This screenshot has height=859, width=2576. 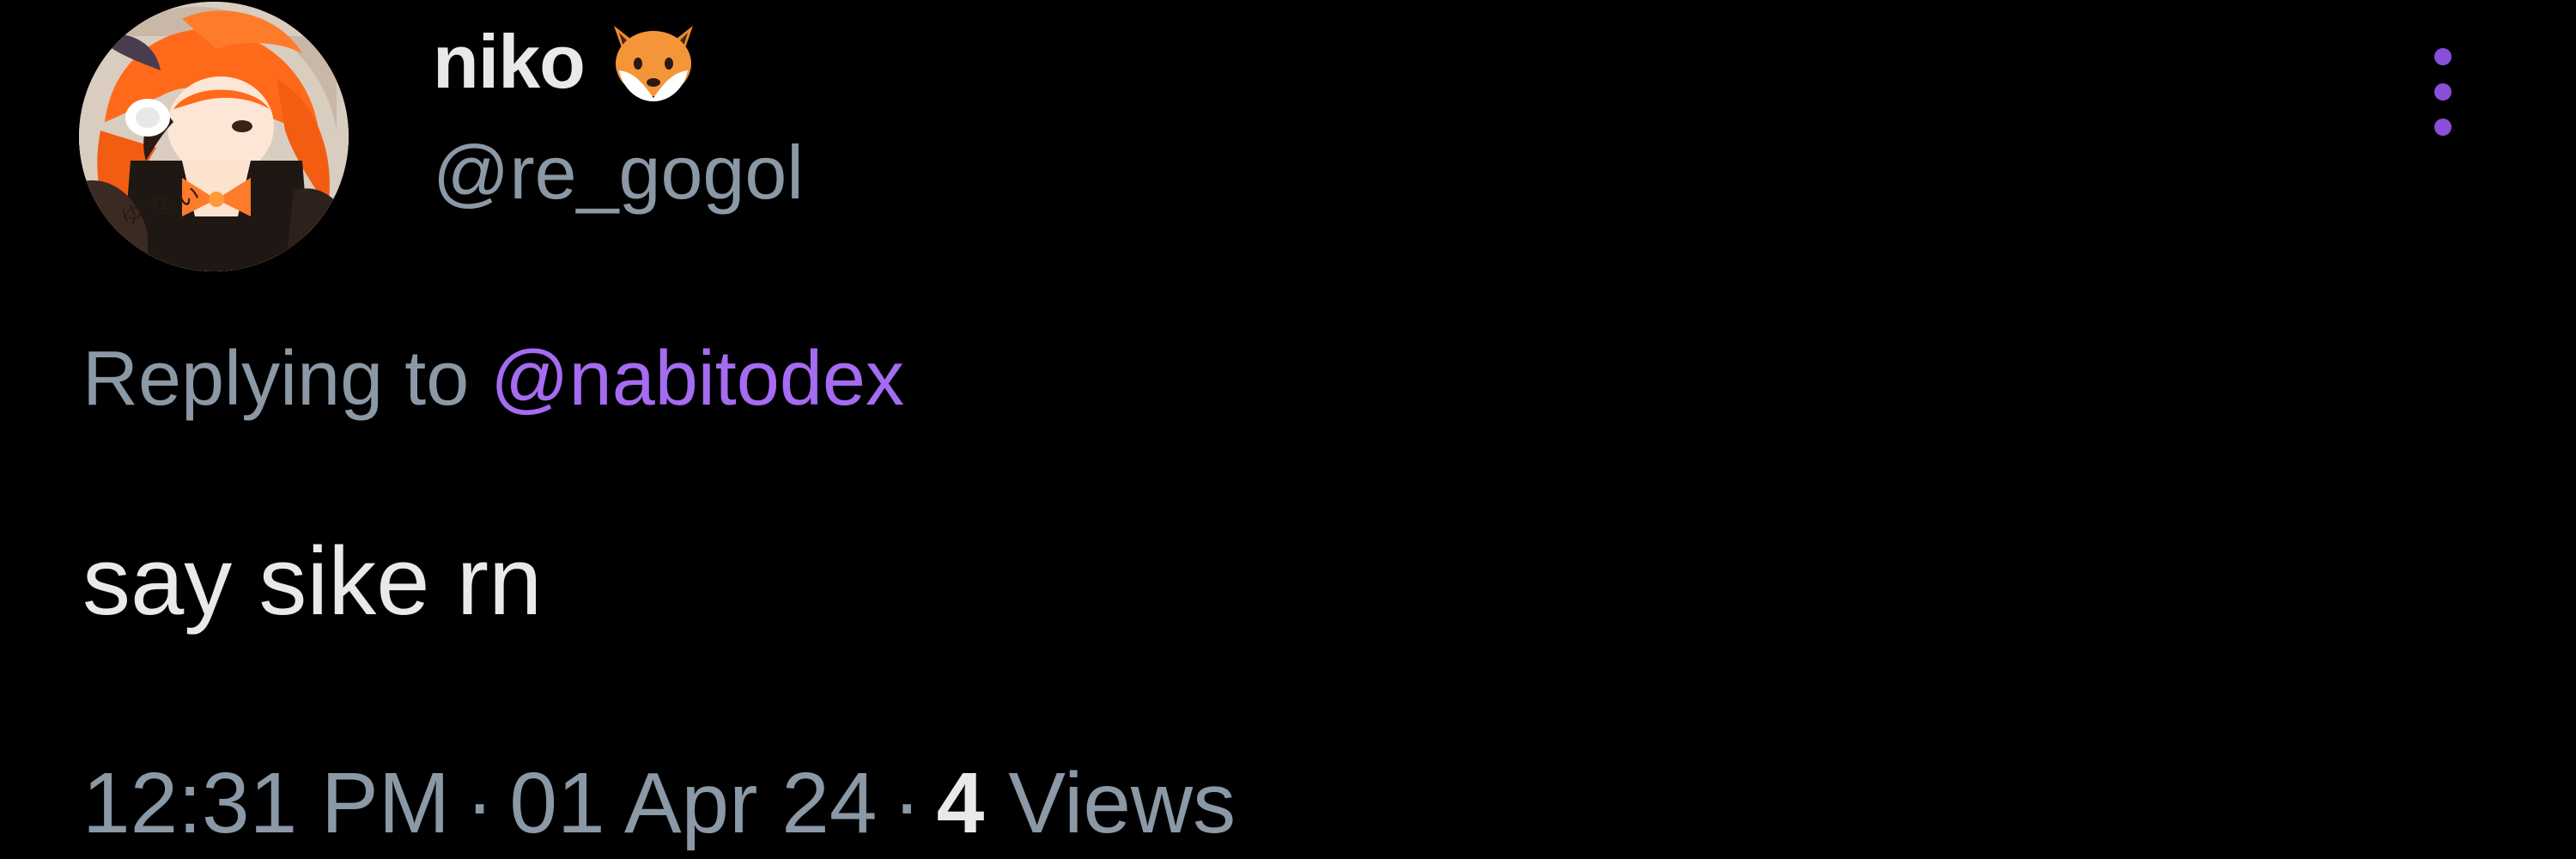 I want to click on reply-context: Replying to @nabitodex, so click(x=493, y=379).